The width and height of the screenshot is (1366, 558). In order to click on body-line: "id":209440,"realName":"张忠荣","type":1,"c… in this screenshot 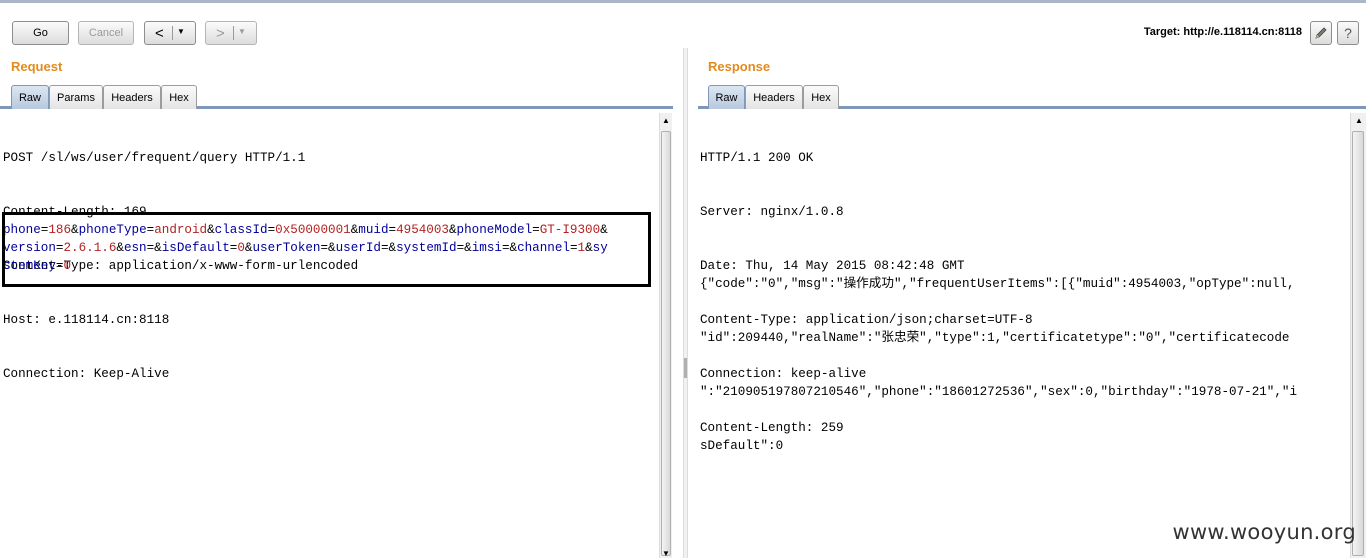, I will do `click(995, 338)`.